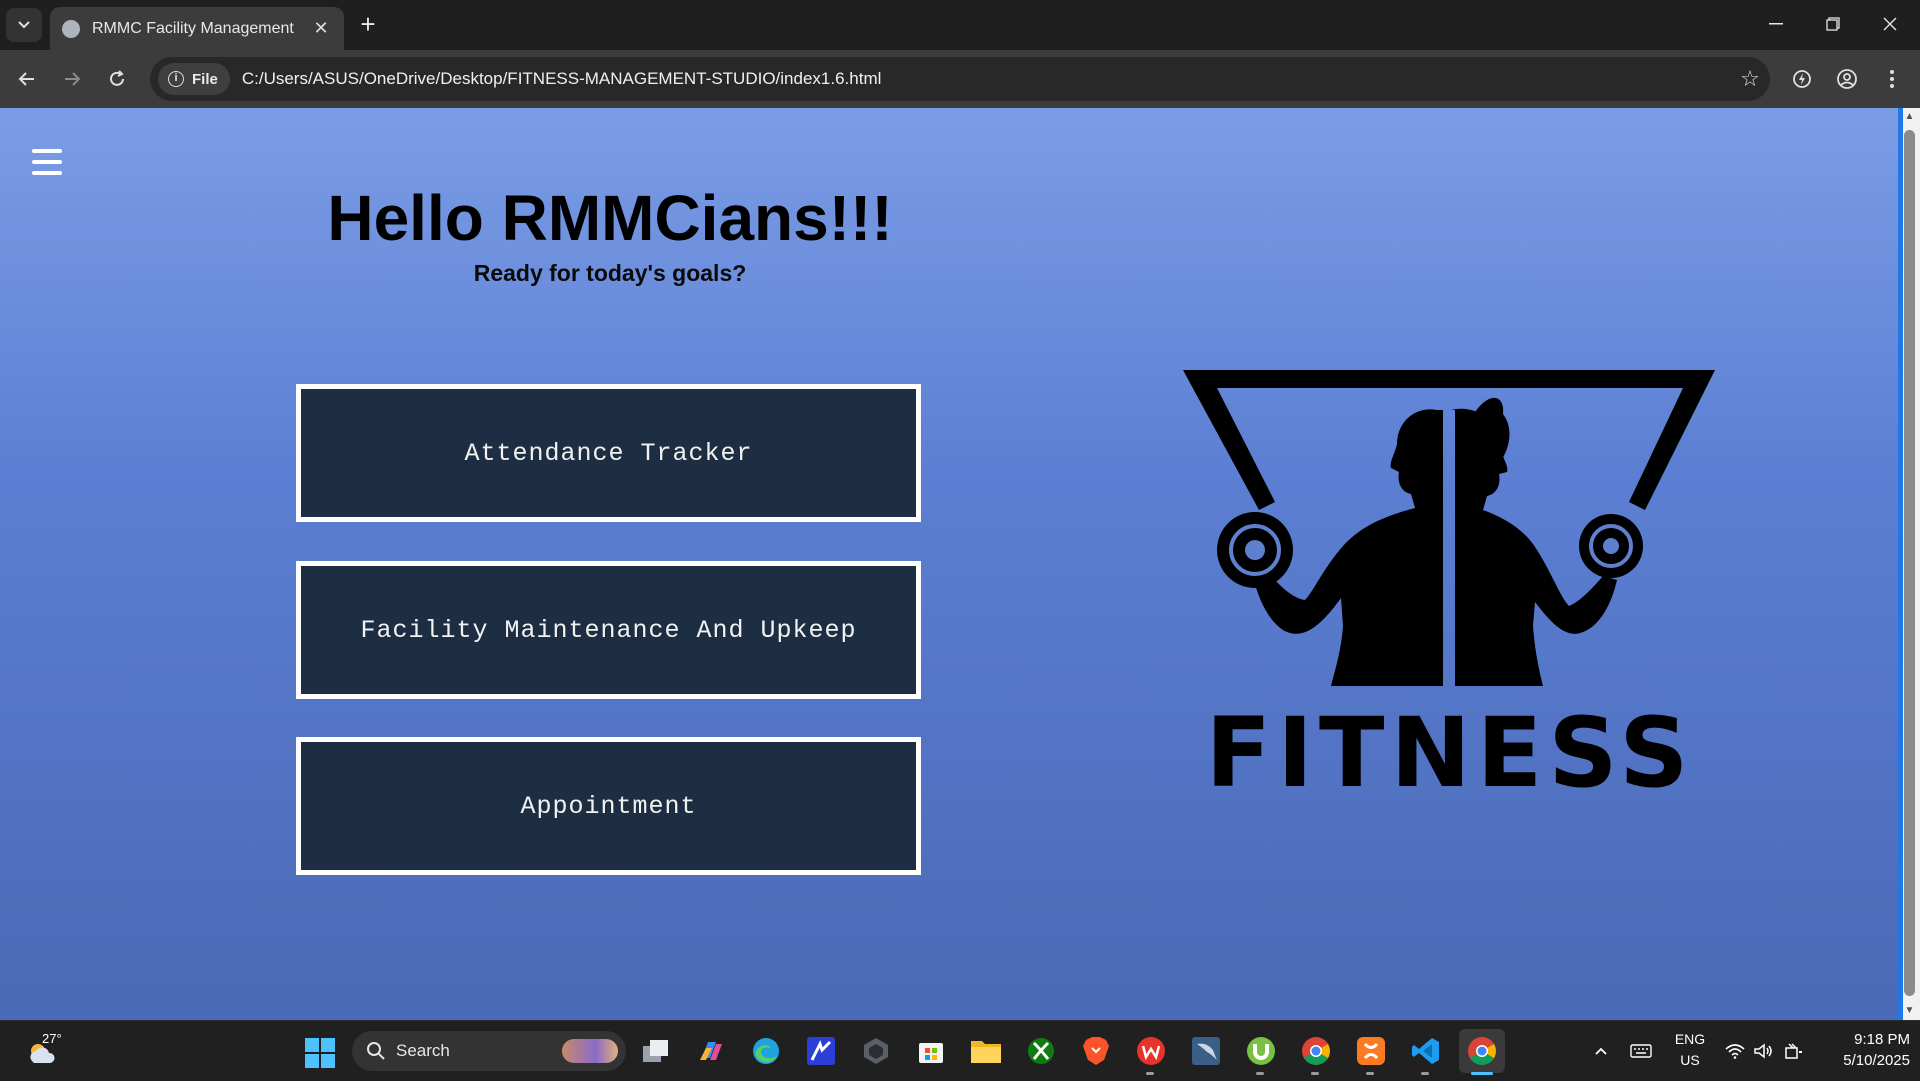 The image size is (1920, 1081). What do you see at coordinates (1909, 1011) in the screenshot?
I see `scroll-down-arrow-icon: ▼` at bounding box center [1909, 1011].